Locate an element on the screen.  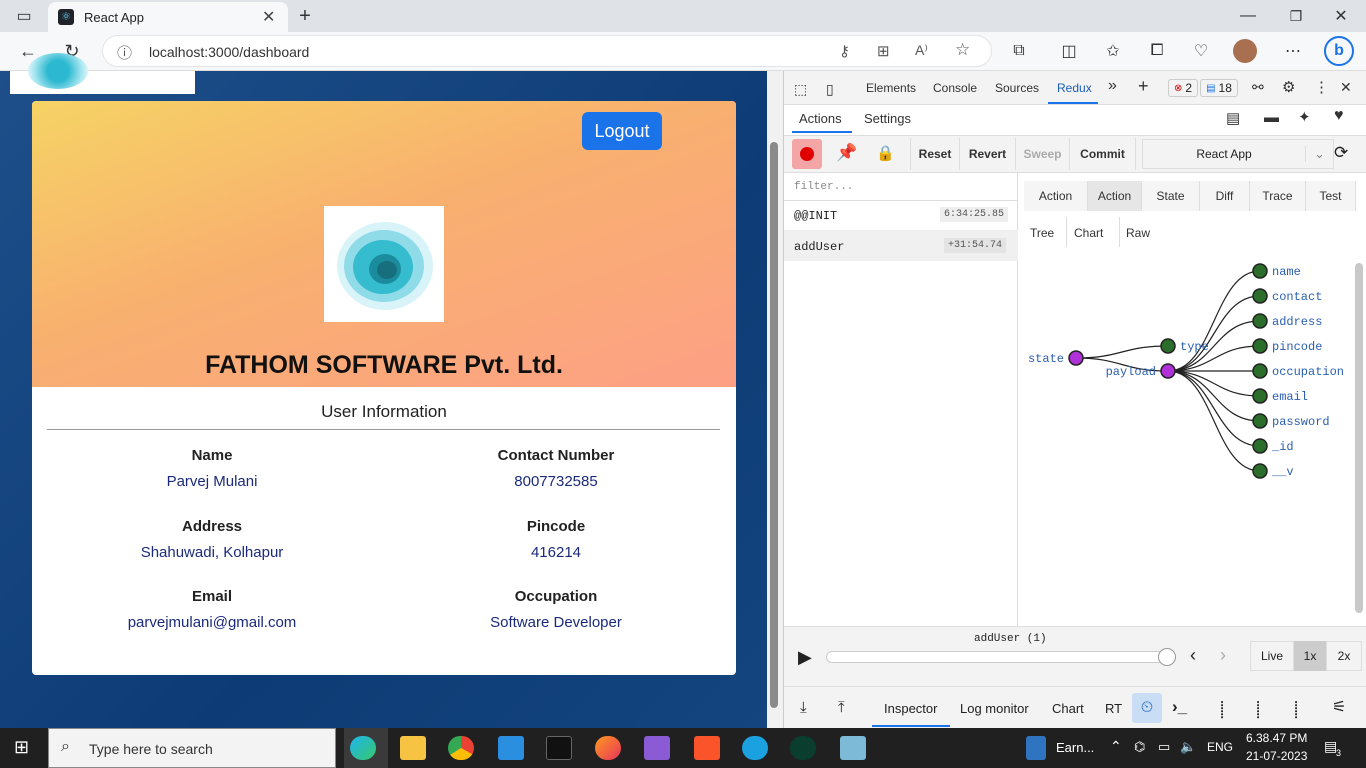
inspector-tab-test: Test is located at coordinates (1331, 196).